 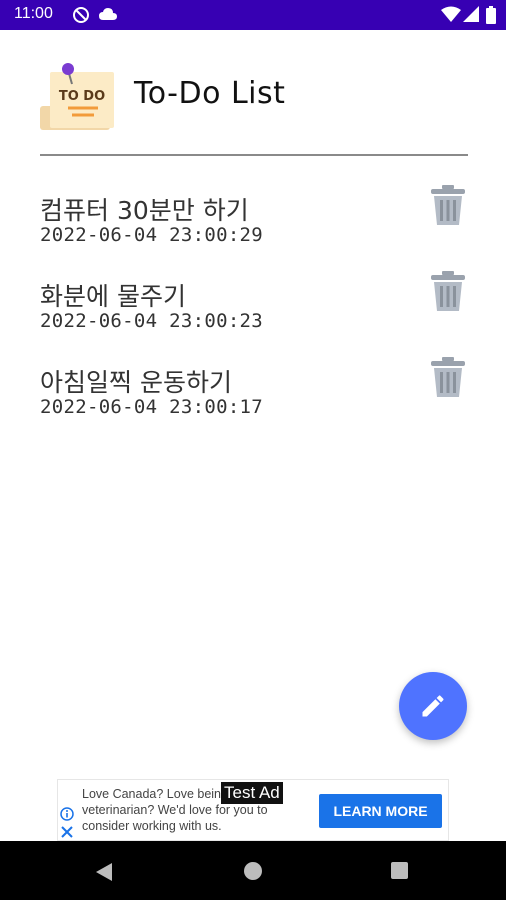 What do you see at coordinates (33, 13) in the screenshot?
I see `status-time: 11:00` at bounding box center [33, 13].